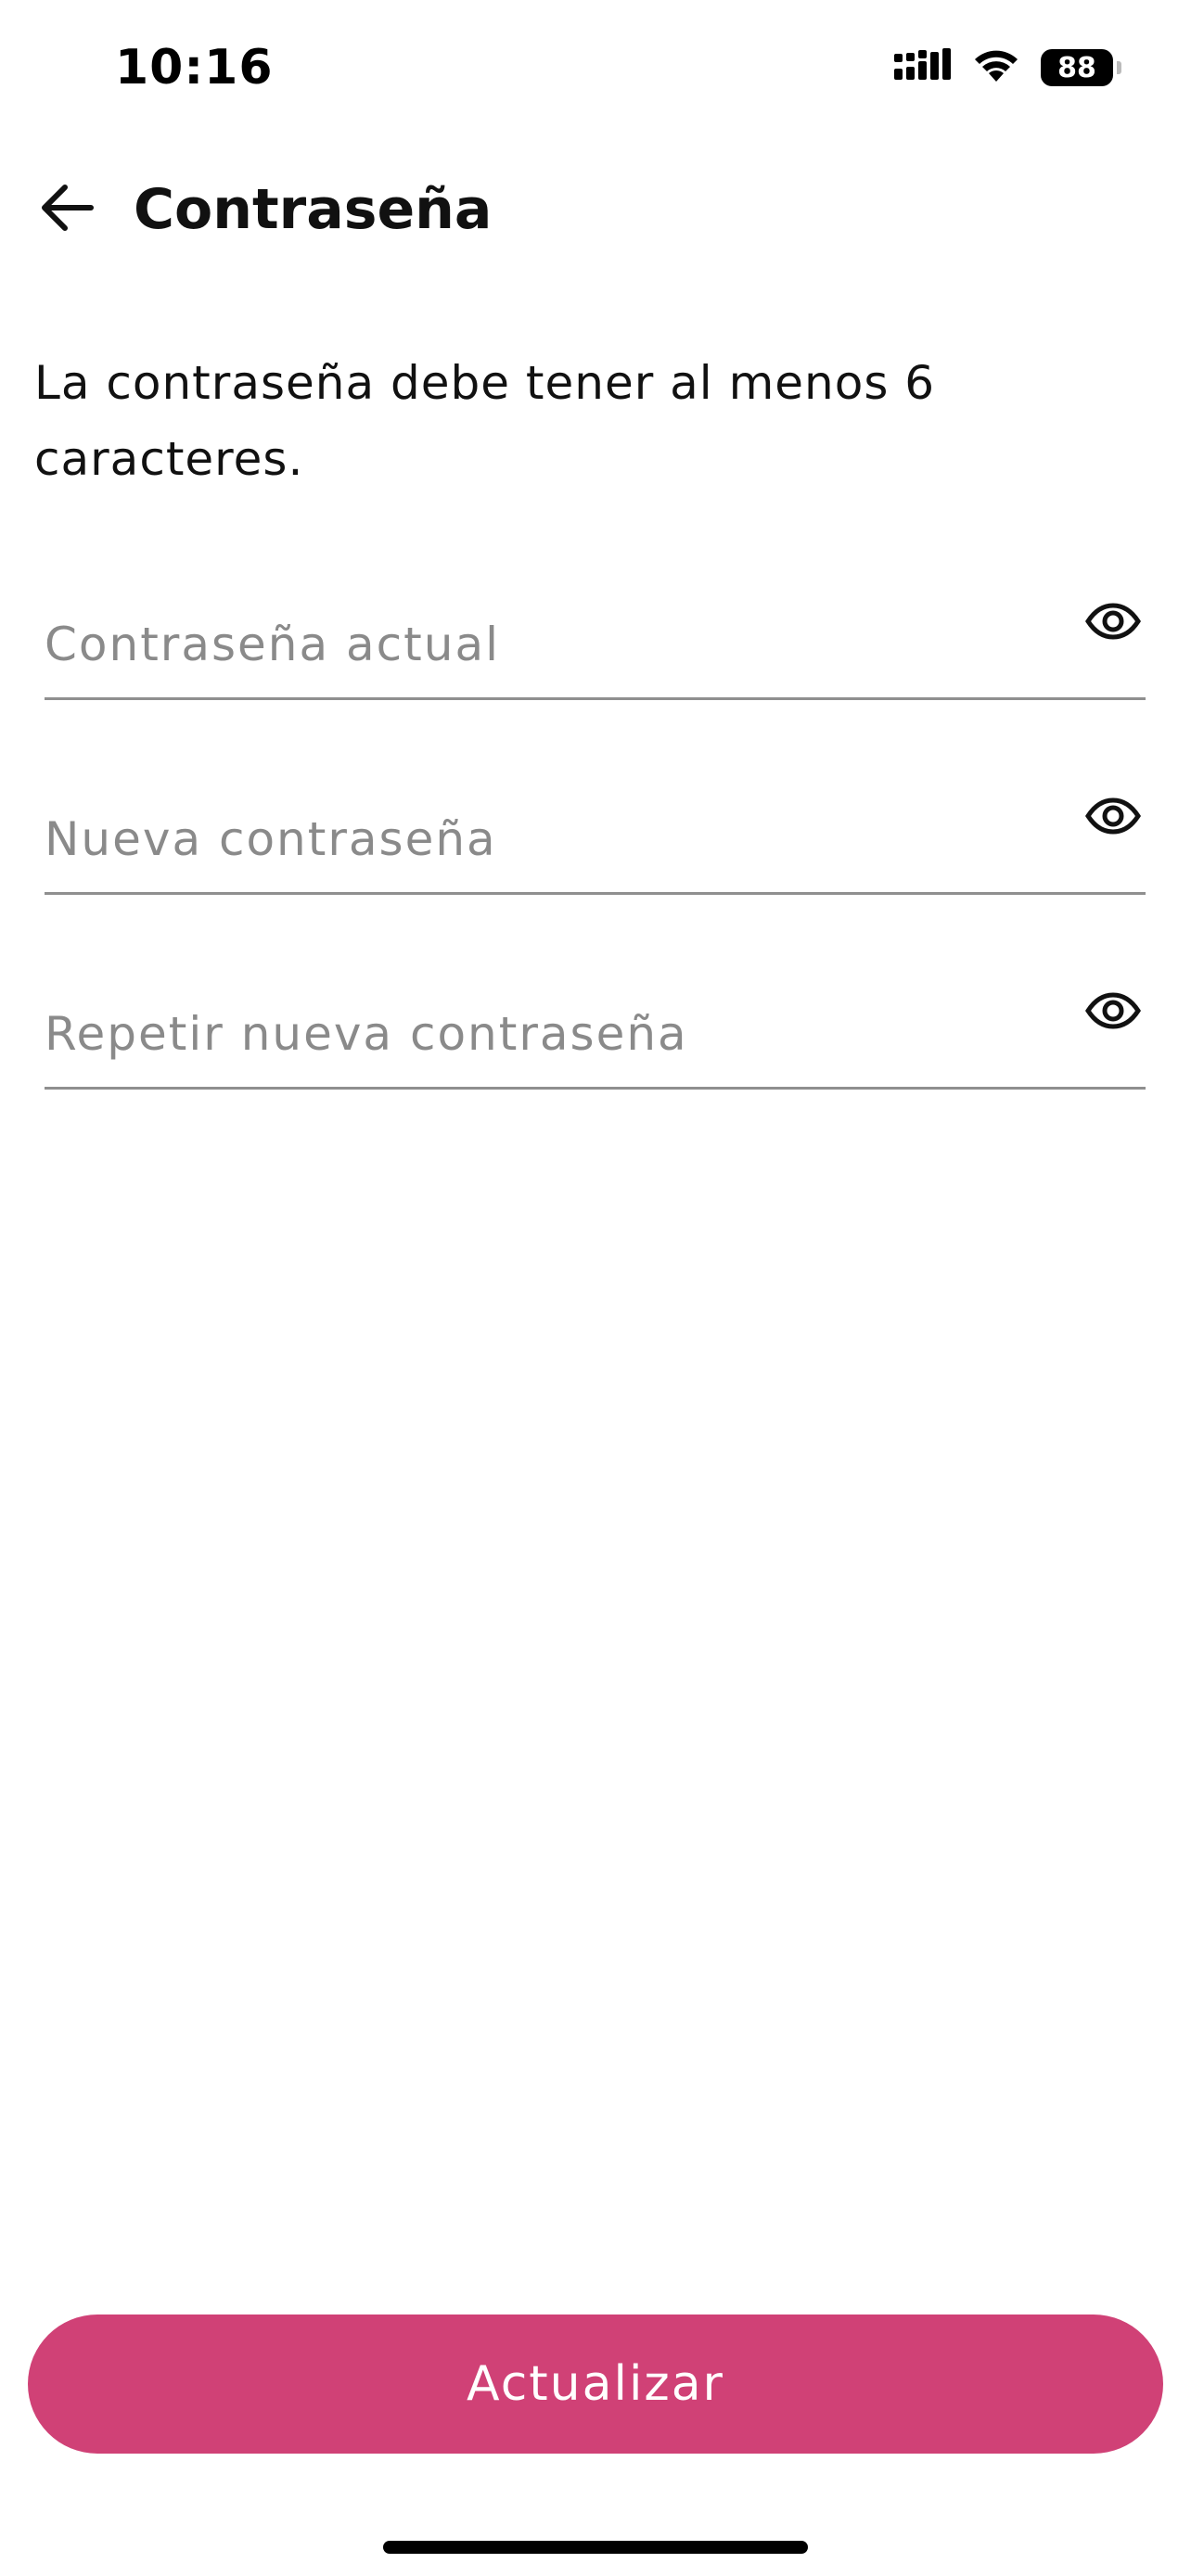 Image resolution: width=1191 pixels, height=2576 pixels. Describe the element at coordinates (536, 645) in the screenshot. I see `current-password-input` at that location.